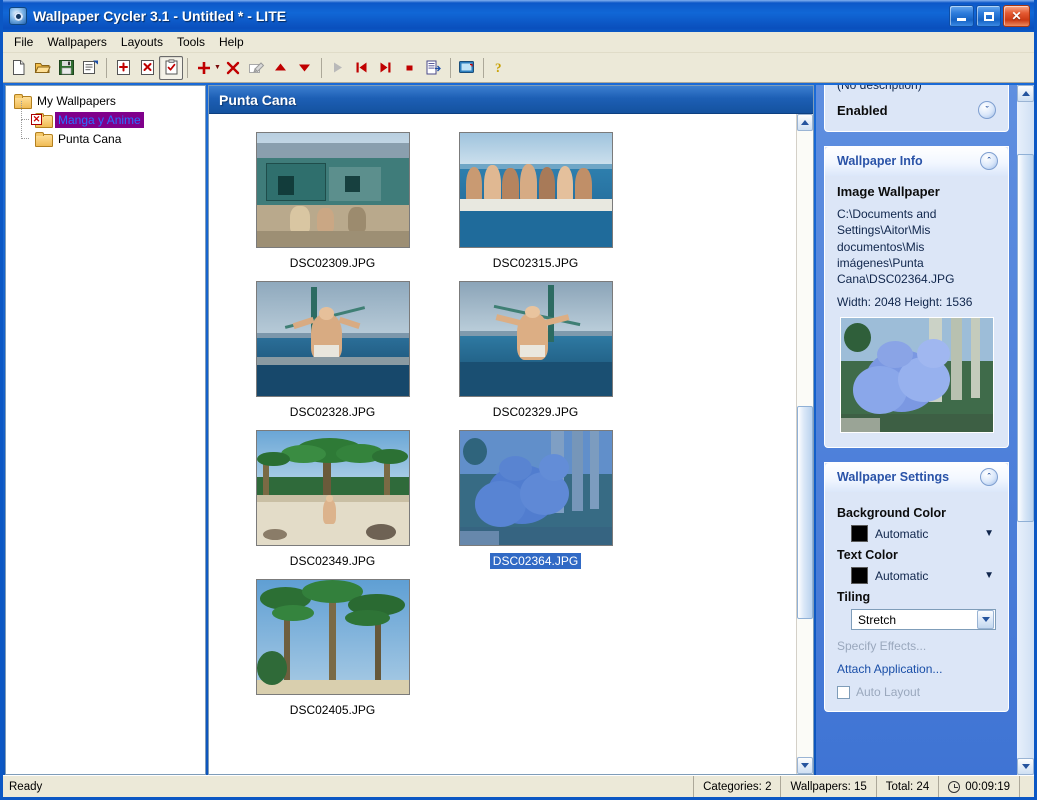 The image size is (1037, 800). Describe the element at coordinates (805, 765) in the screenshot. I see `scroll-down-button` at that location.